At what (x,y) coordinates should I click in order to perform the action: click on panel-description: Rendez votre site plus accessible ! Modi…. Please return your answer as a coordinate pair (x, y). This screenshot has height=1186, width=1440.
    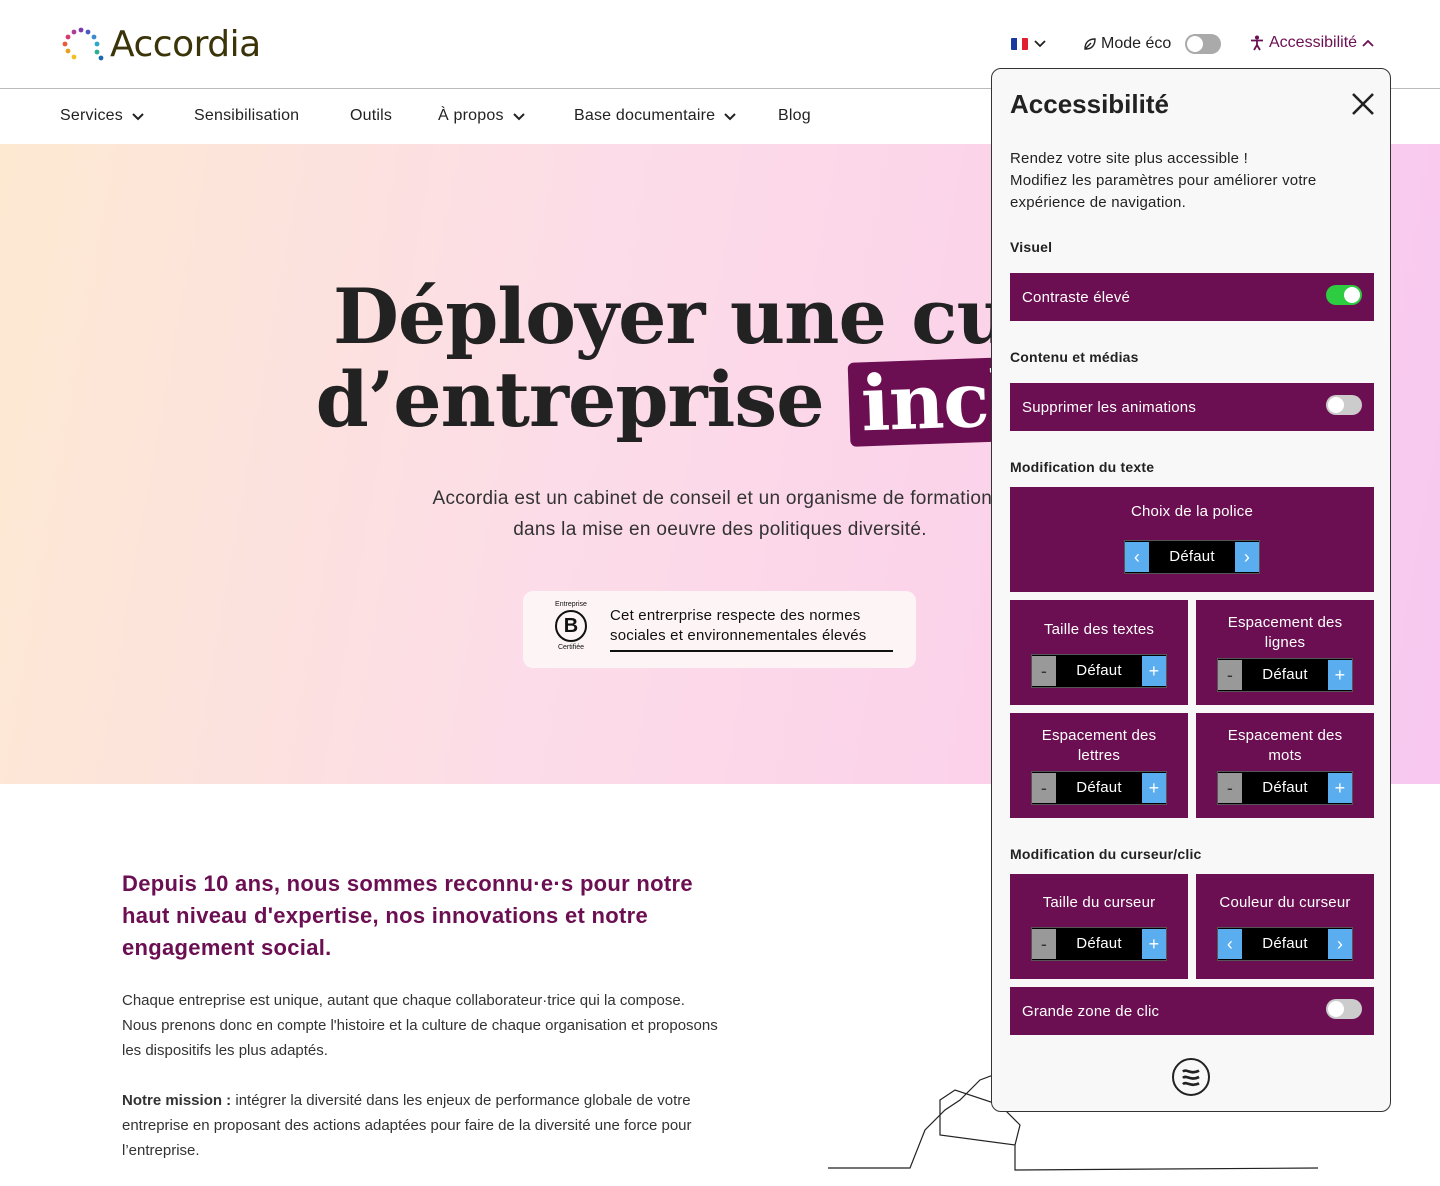
    Looking at the image, I should click on (1163, 180).